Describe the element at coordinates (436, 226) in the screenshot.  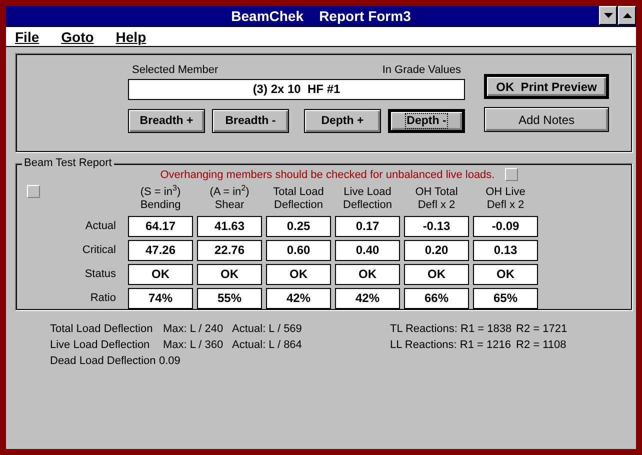
I see `value-cell: -0.13` at that location.